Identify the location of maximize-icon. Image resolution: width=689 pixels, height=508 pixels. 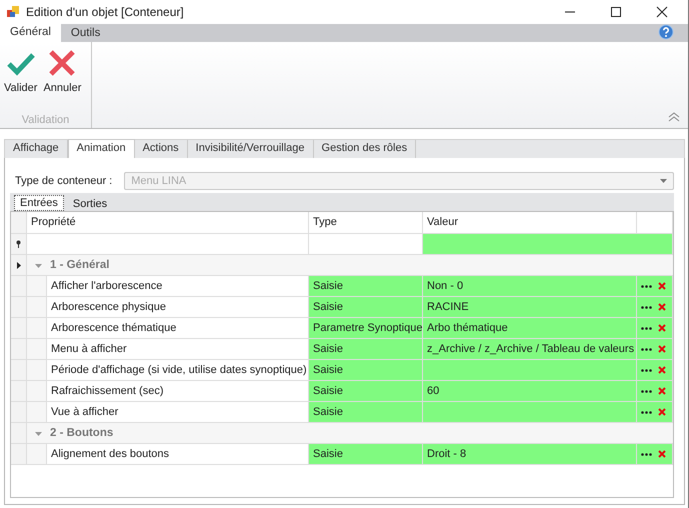
(616, 12).